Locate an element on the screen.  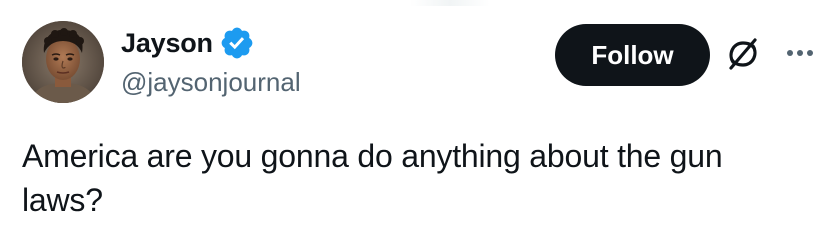
avatar-image is located at coordinates (63, 62).